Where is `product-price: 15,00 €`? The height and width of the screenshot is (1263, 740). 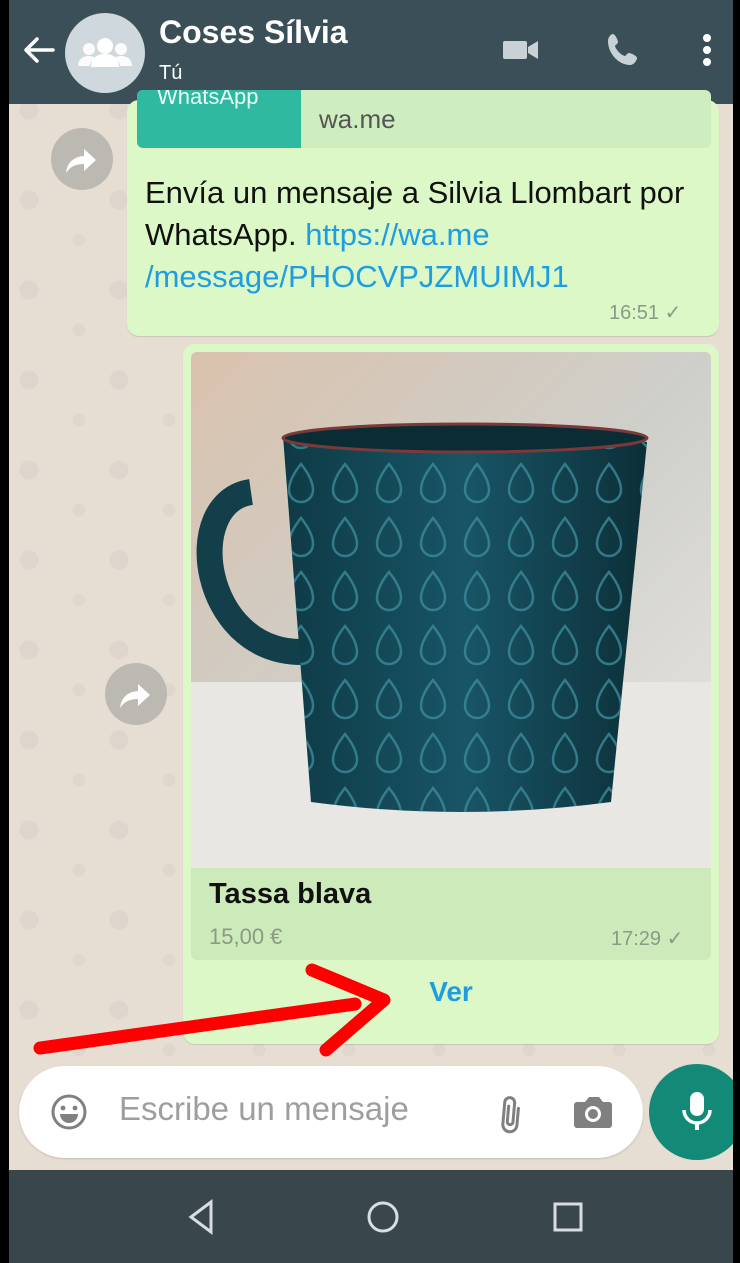
product-price: 15,00 € is located at coordinates (246, 936).